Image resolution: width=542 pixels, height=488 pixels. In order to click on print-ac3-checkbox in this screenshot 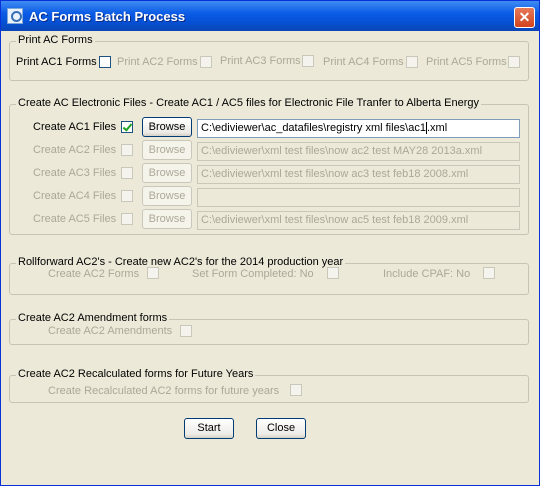, I will do `click(308, 61)`.